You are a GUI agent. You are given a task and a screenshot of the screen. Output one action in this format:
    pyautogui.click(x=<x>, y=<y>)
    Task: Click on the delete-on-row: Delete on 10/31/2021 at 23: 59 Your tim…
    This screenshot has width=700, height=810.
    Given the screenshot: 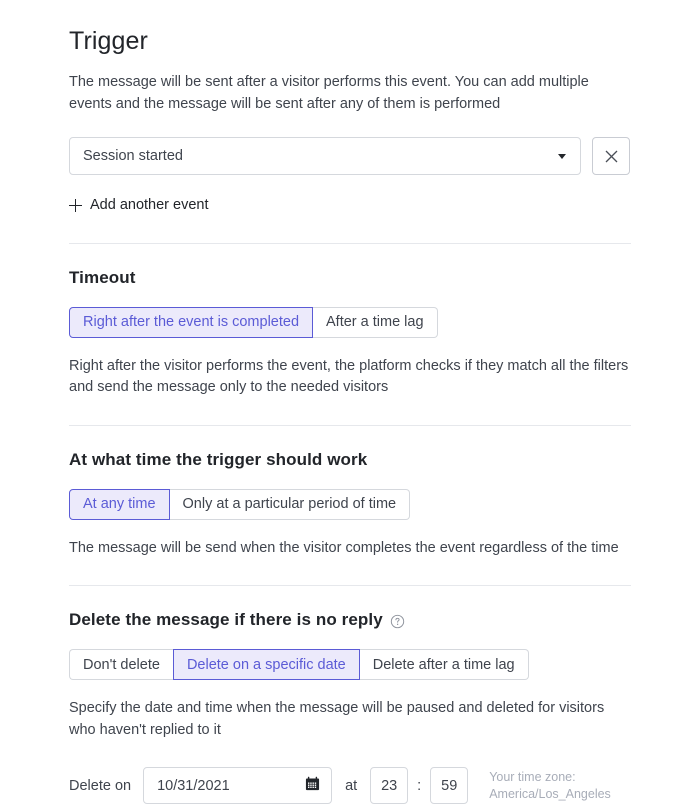 What is the action you would take?
    pyautogui.click(x=350, y=785)
    